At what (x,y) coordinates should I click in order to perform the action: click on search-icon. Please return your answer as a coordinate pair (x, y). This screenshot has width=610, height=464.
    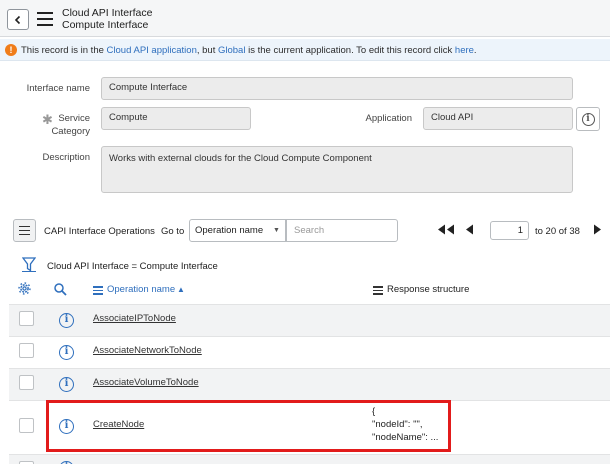
    Looking at the image, I should click on (60, 291).